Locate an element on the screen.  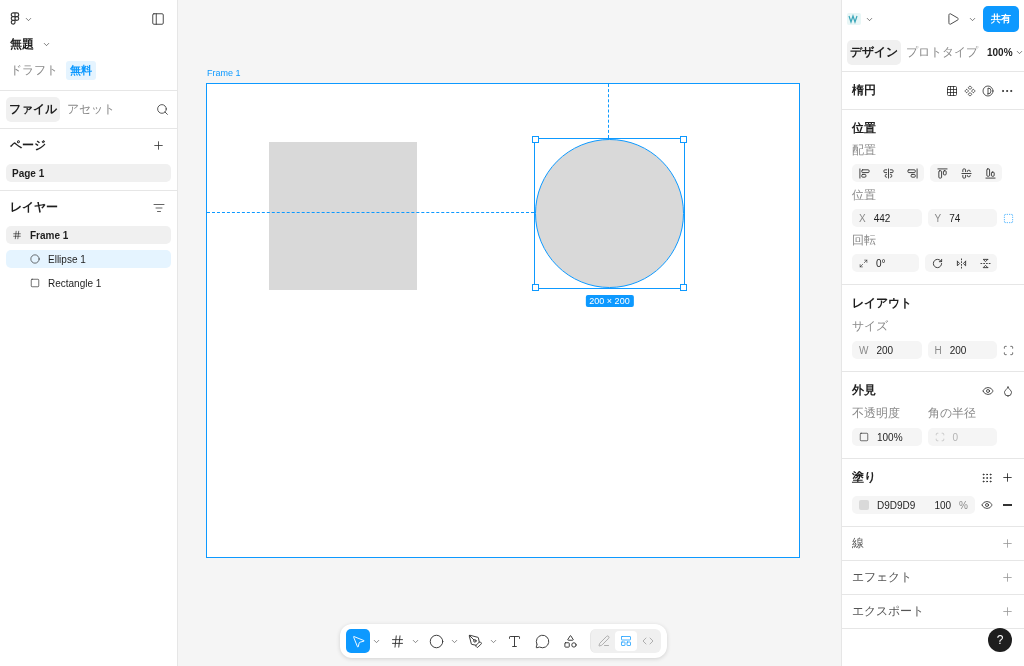
layout-icon is located at coordinates (626, 641).